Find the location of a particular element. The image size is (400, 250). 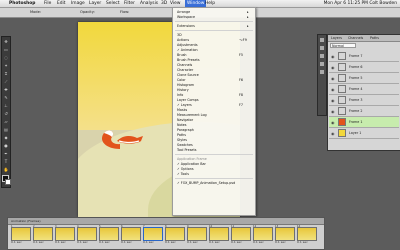

pen-tool-icon: ✒ is located at coordinates (6, 154).